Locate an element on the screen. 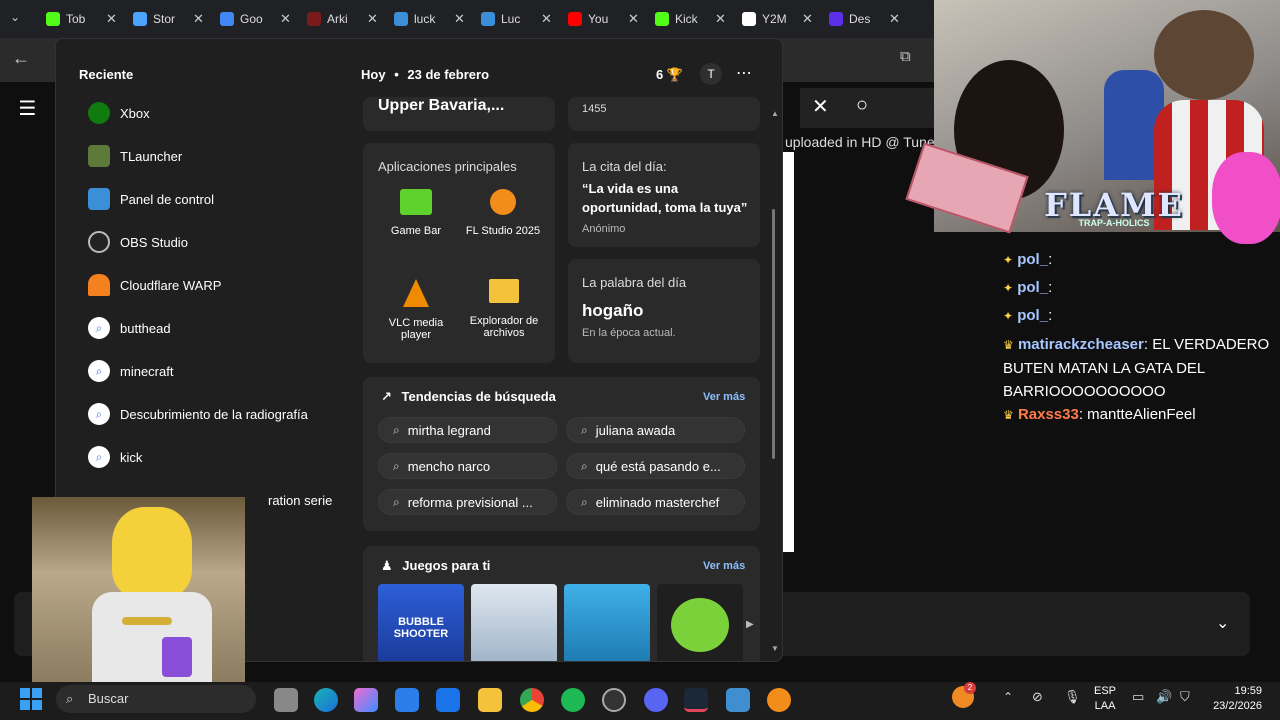 This screenshot has height=720, width=1280. browser-tab: Stor ✕ is located at coordinates (168, 19).